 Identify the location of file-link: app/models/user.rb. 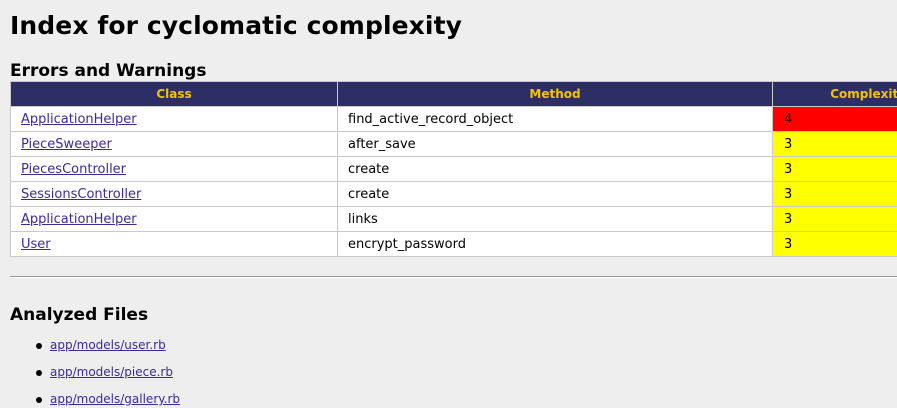
(108, 345).